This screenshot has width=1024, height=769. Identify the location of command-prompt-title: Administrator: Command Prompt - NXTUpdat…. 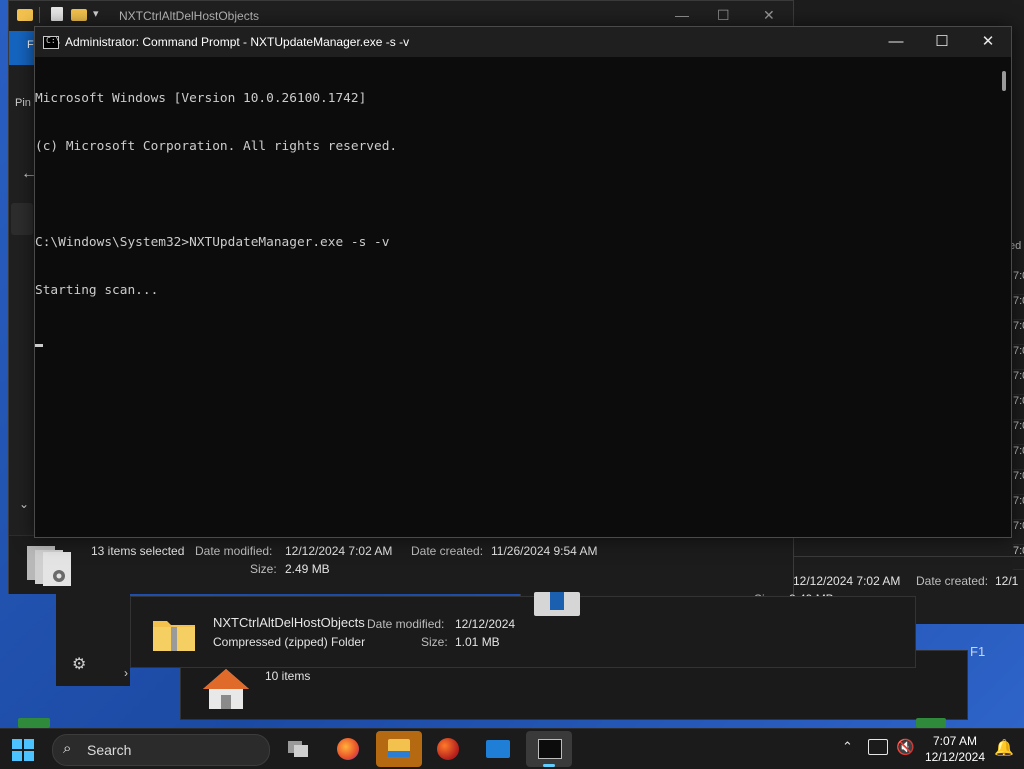
(237, 42).